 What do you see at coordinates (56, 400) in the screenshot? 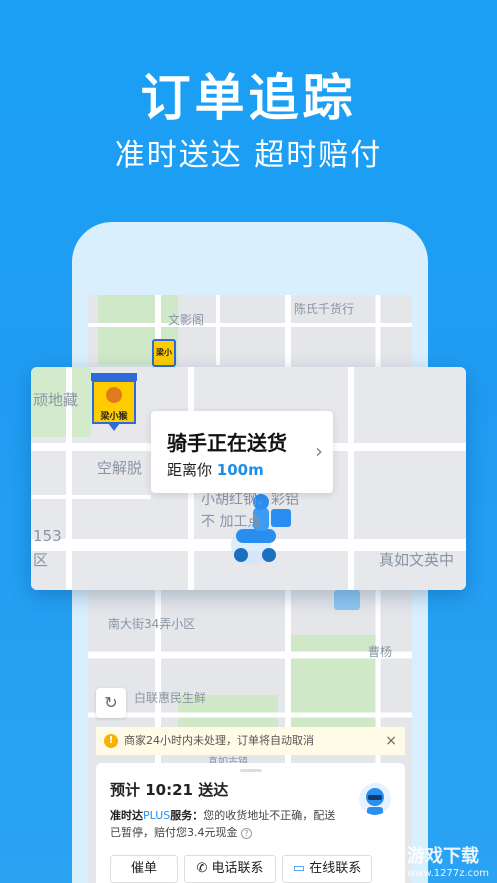
I see `popup-label-gudi: 顽地藏` at bounding box center [56, 400].